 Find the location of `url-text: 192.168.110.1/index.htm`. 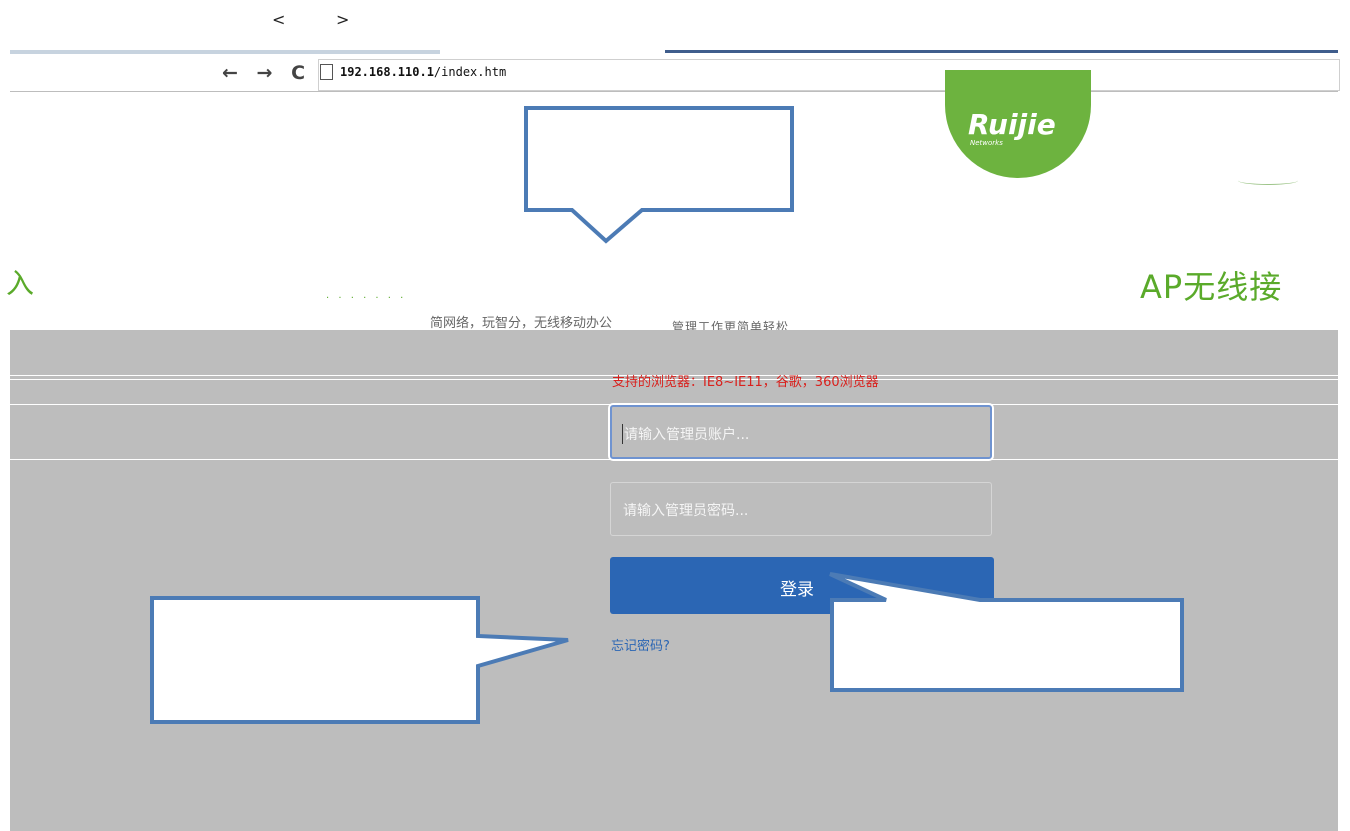

url-text: 192.168.110.1/index.htm is located at coordinates (423, 72).